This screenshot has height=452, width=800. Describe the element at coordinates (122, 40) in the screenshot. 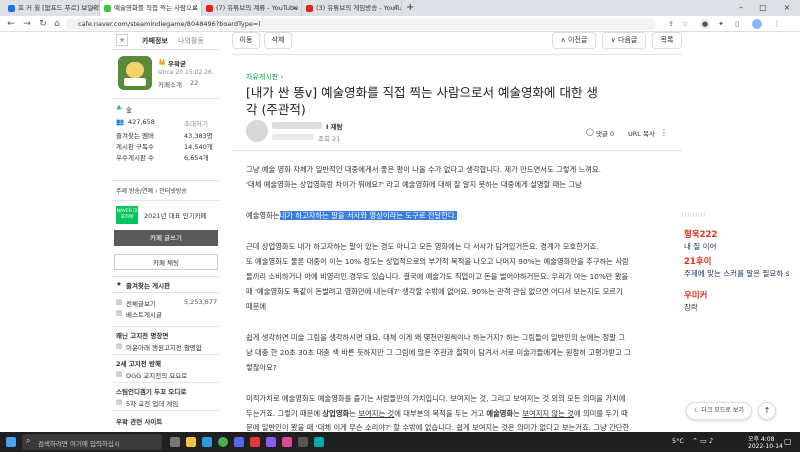

I see `star-icon: ★` at that location.